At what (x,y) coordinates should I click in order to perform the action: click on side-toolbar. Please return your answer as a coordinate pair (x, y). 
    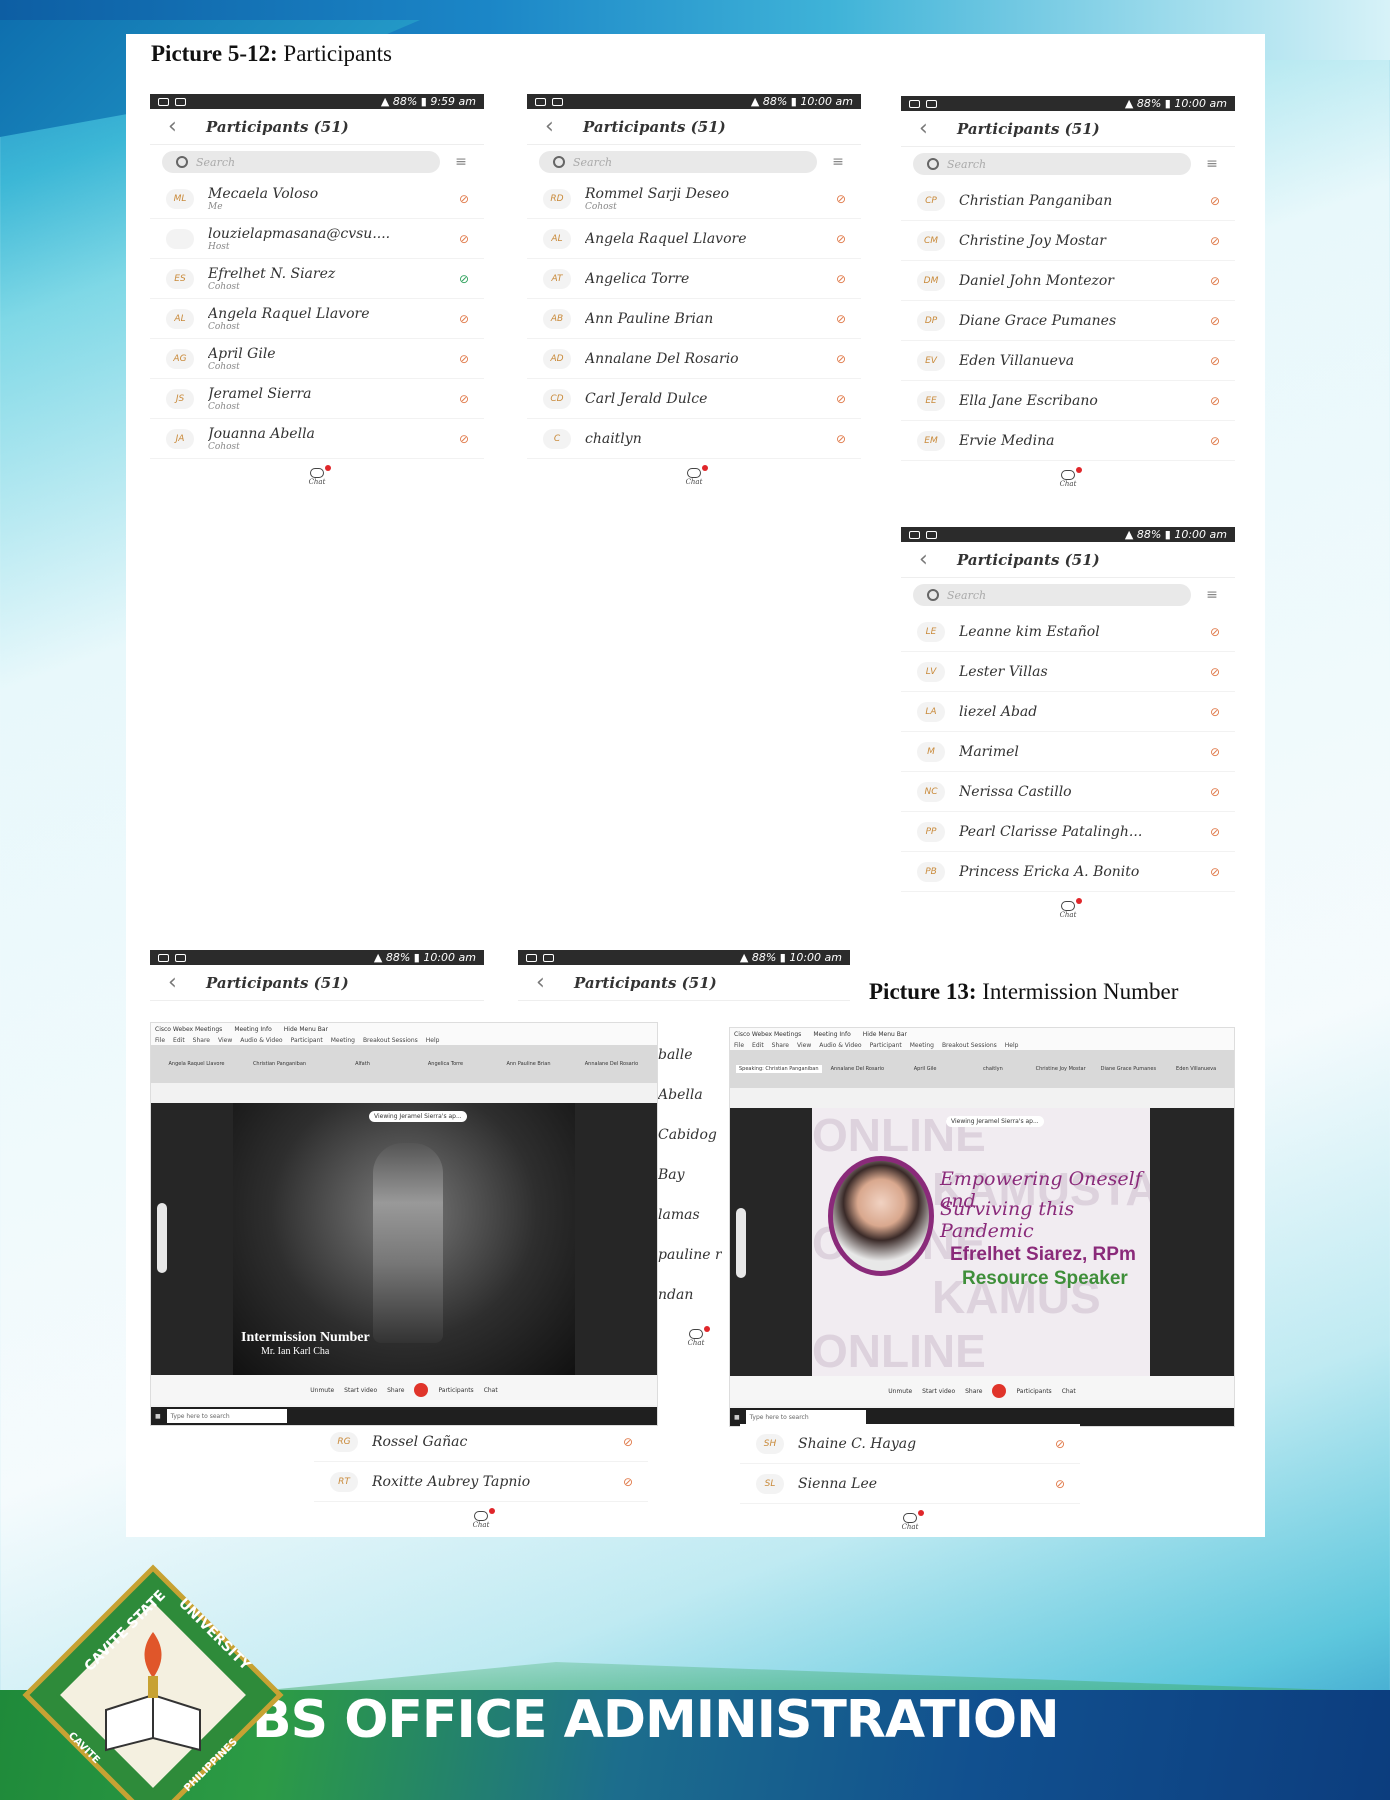
    Looking at the image, I should click on (741, 1243).